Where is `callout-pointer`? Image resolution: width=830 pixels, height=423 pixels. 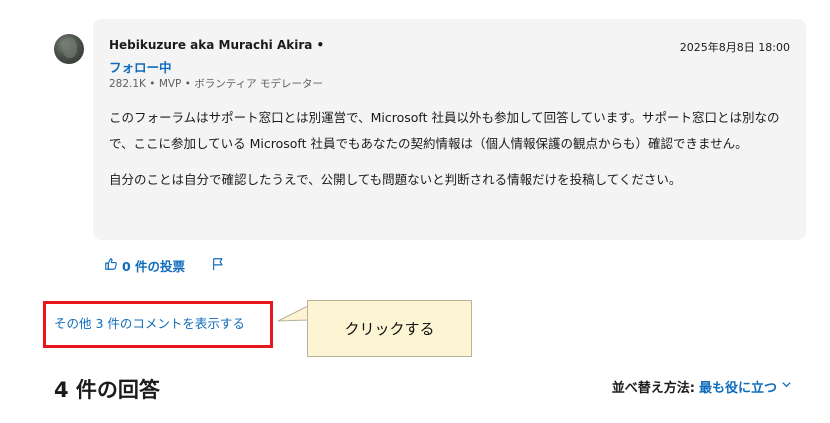 callout-pointer is located at coordinates (293, 313).